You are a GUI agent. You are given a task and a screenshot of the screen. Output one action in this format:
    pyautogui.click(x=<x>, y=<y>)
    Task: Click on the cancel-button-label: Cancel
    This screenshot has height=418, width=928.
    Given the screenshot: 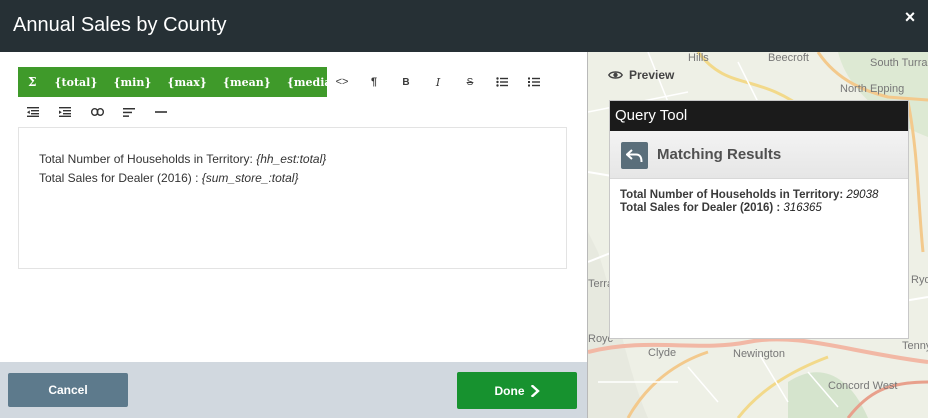 What is the action you would take?
    pyautogui.click(x=68, y=390)
    